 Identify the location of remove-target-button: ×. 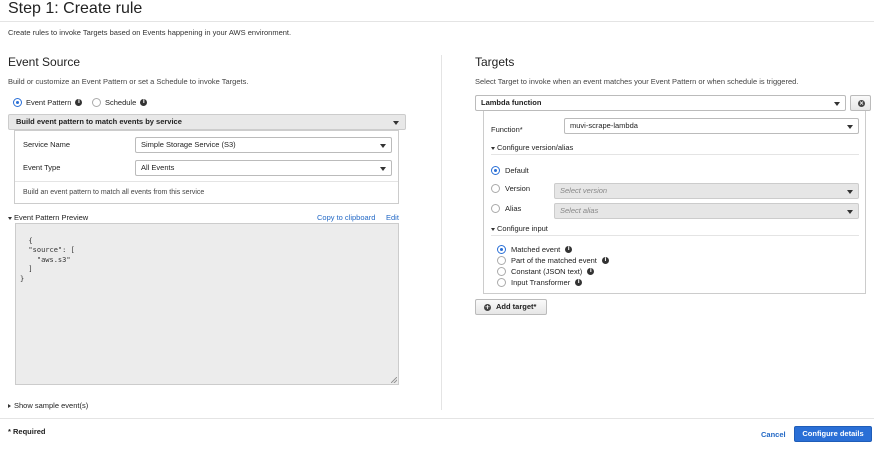
(860, 103).